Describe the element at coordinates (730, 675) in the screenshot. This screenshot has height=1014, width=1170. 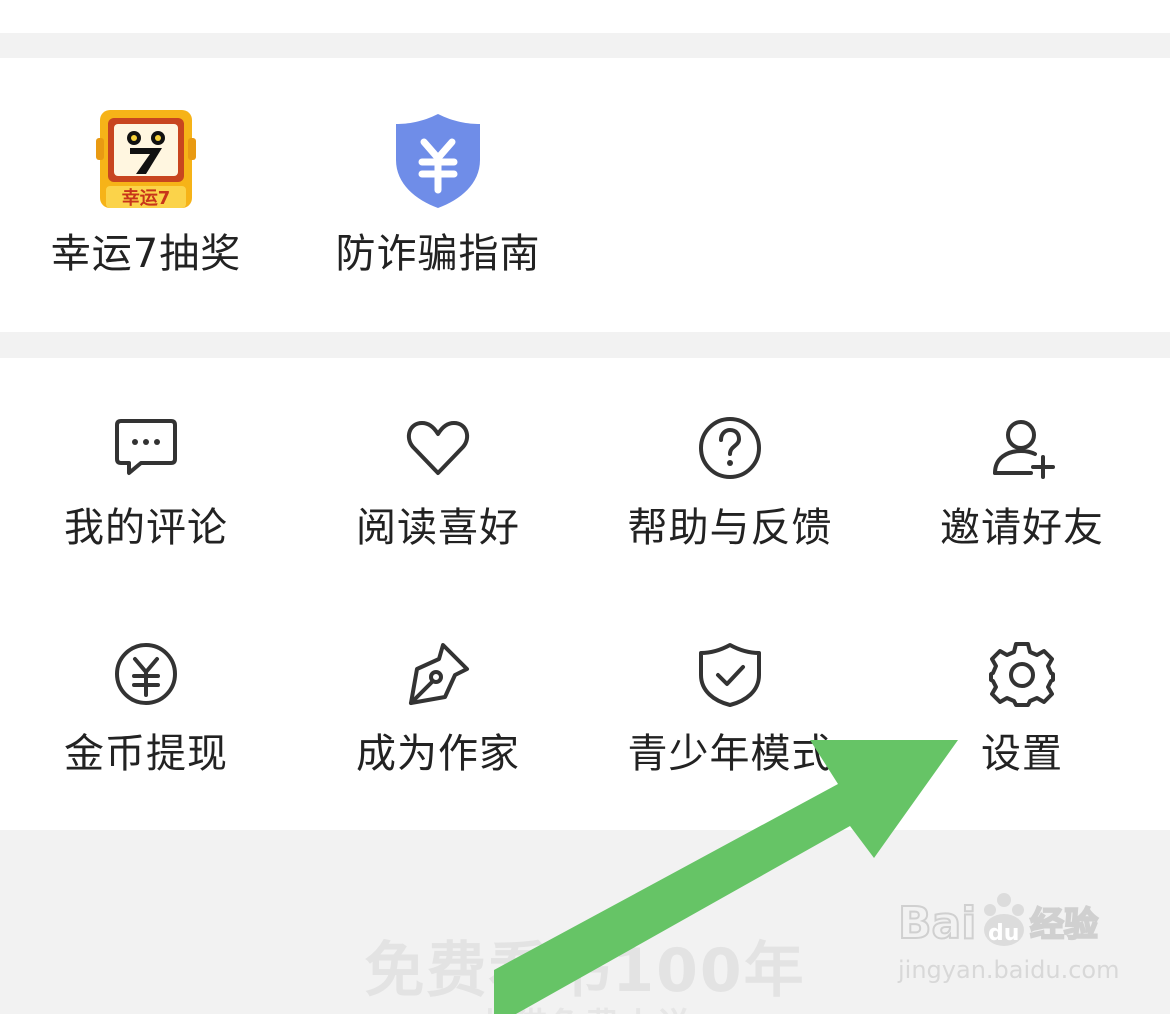
I see `shield-check-icon` at that location.